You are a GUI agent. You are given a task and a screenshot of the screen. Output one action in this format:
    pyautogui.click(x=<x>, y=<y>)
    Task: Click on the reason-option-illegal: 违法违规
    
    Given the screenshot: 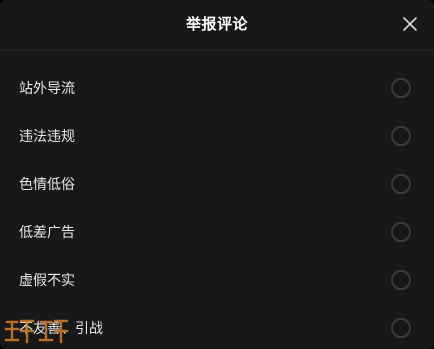 What is the action you would take?
    pyautogui.click(x=217, y=137)
    